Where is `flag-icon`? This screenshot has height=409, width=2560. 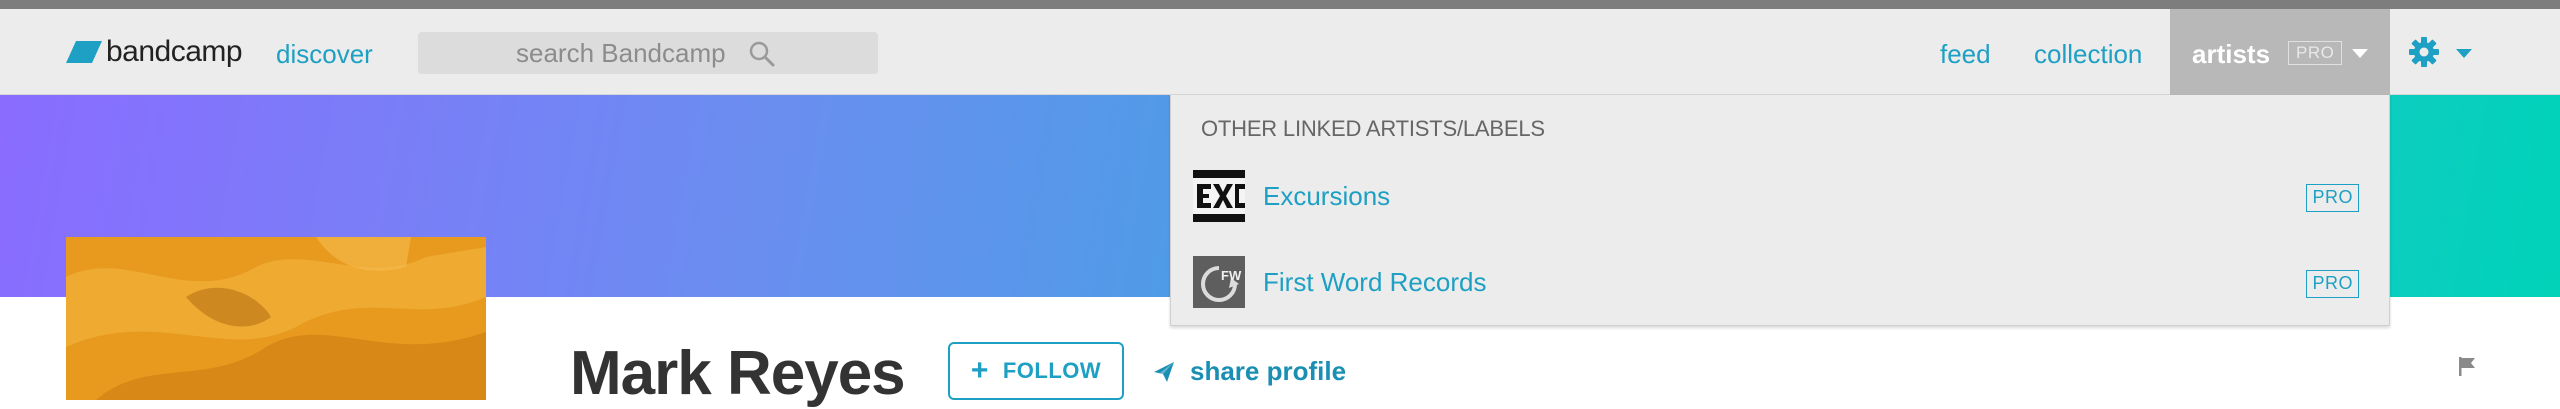 flag-icon is located at coordinates (2467, 366).